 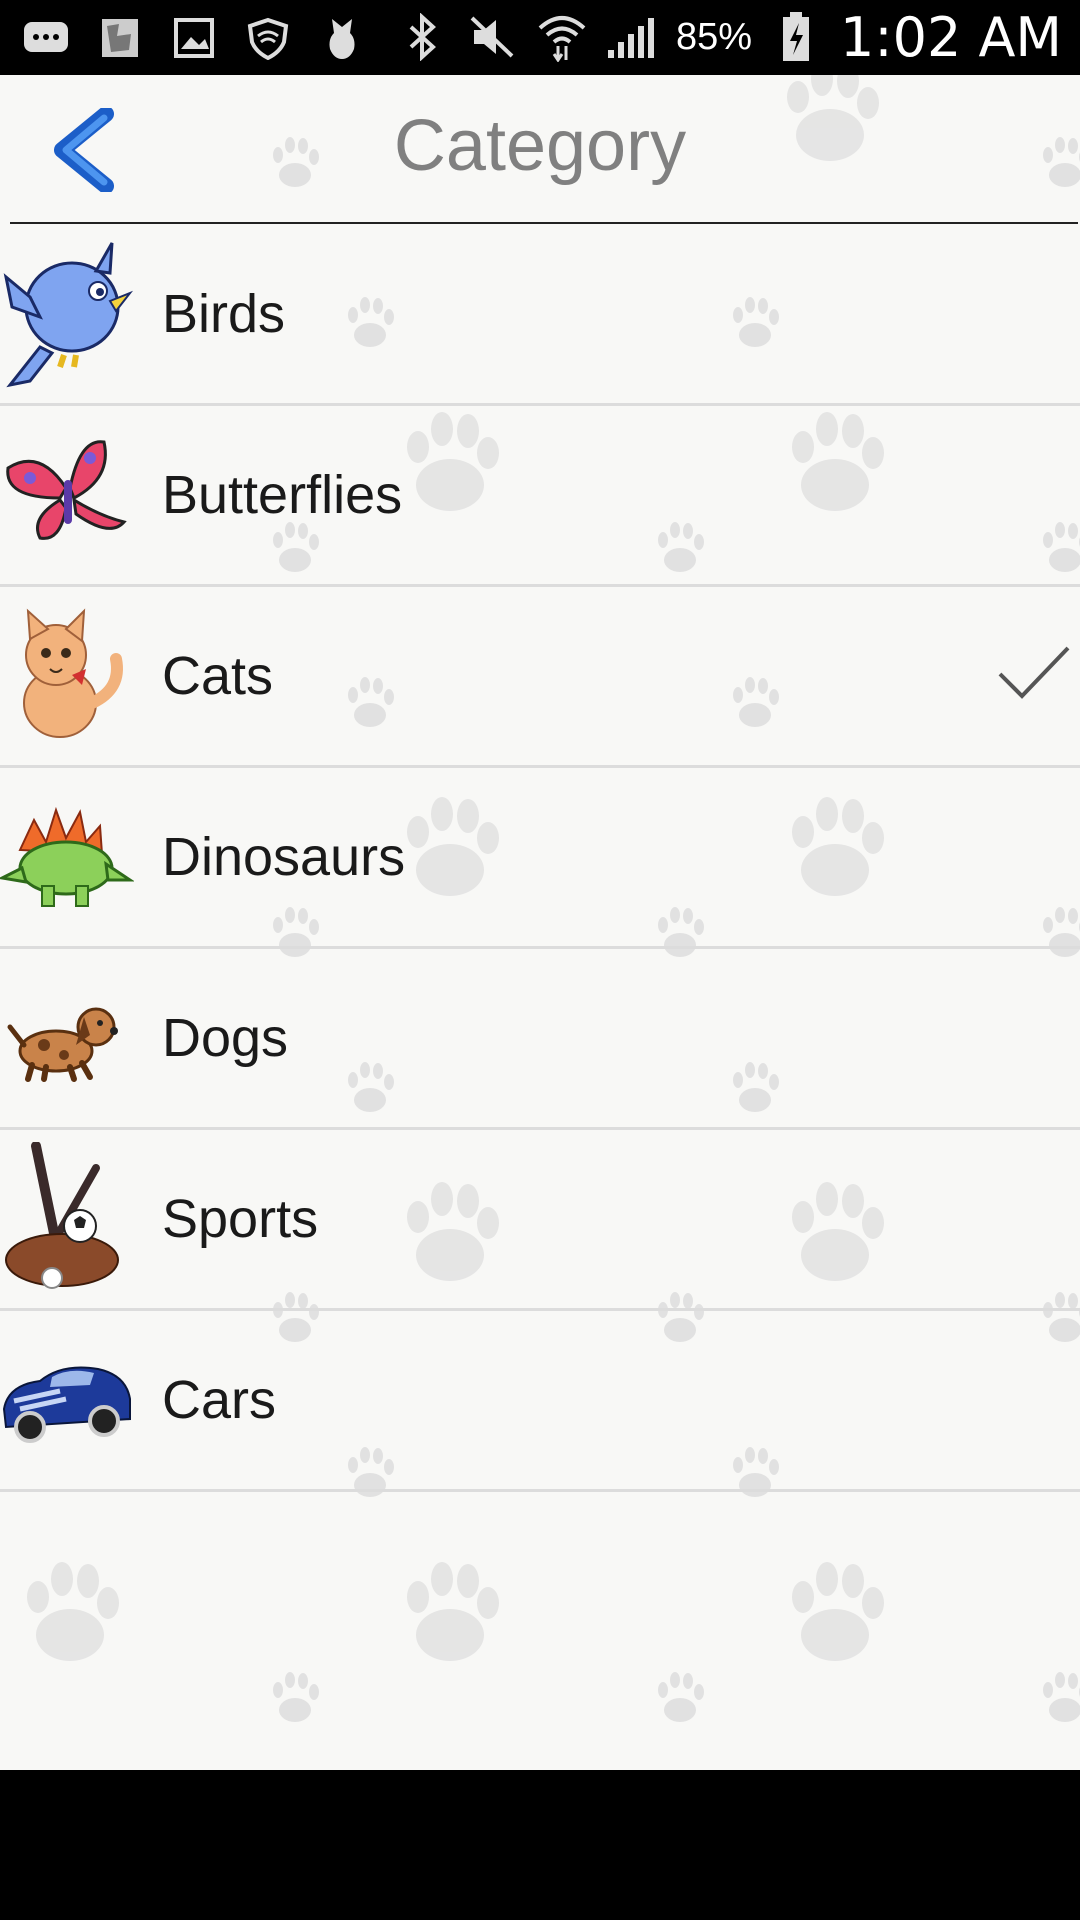 What do you see at coordinates (540, 146) in the screenshot?
I see `page-title: Category` at bounding box center [540, 146].